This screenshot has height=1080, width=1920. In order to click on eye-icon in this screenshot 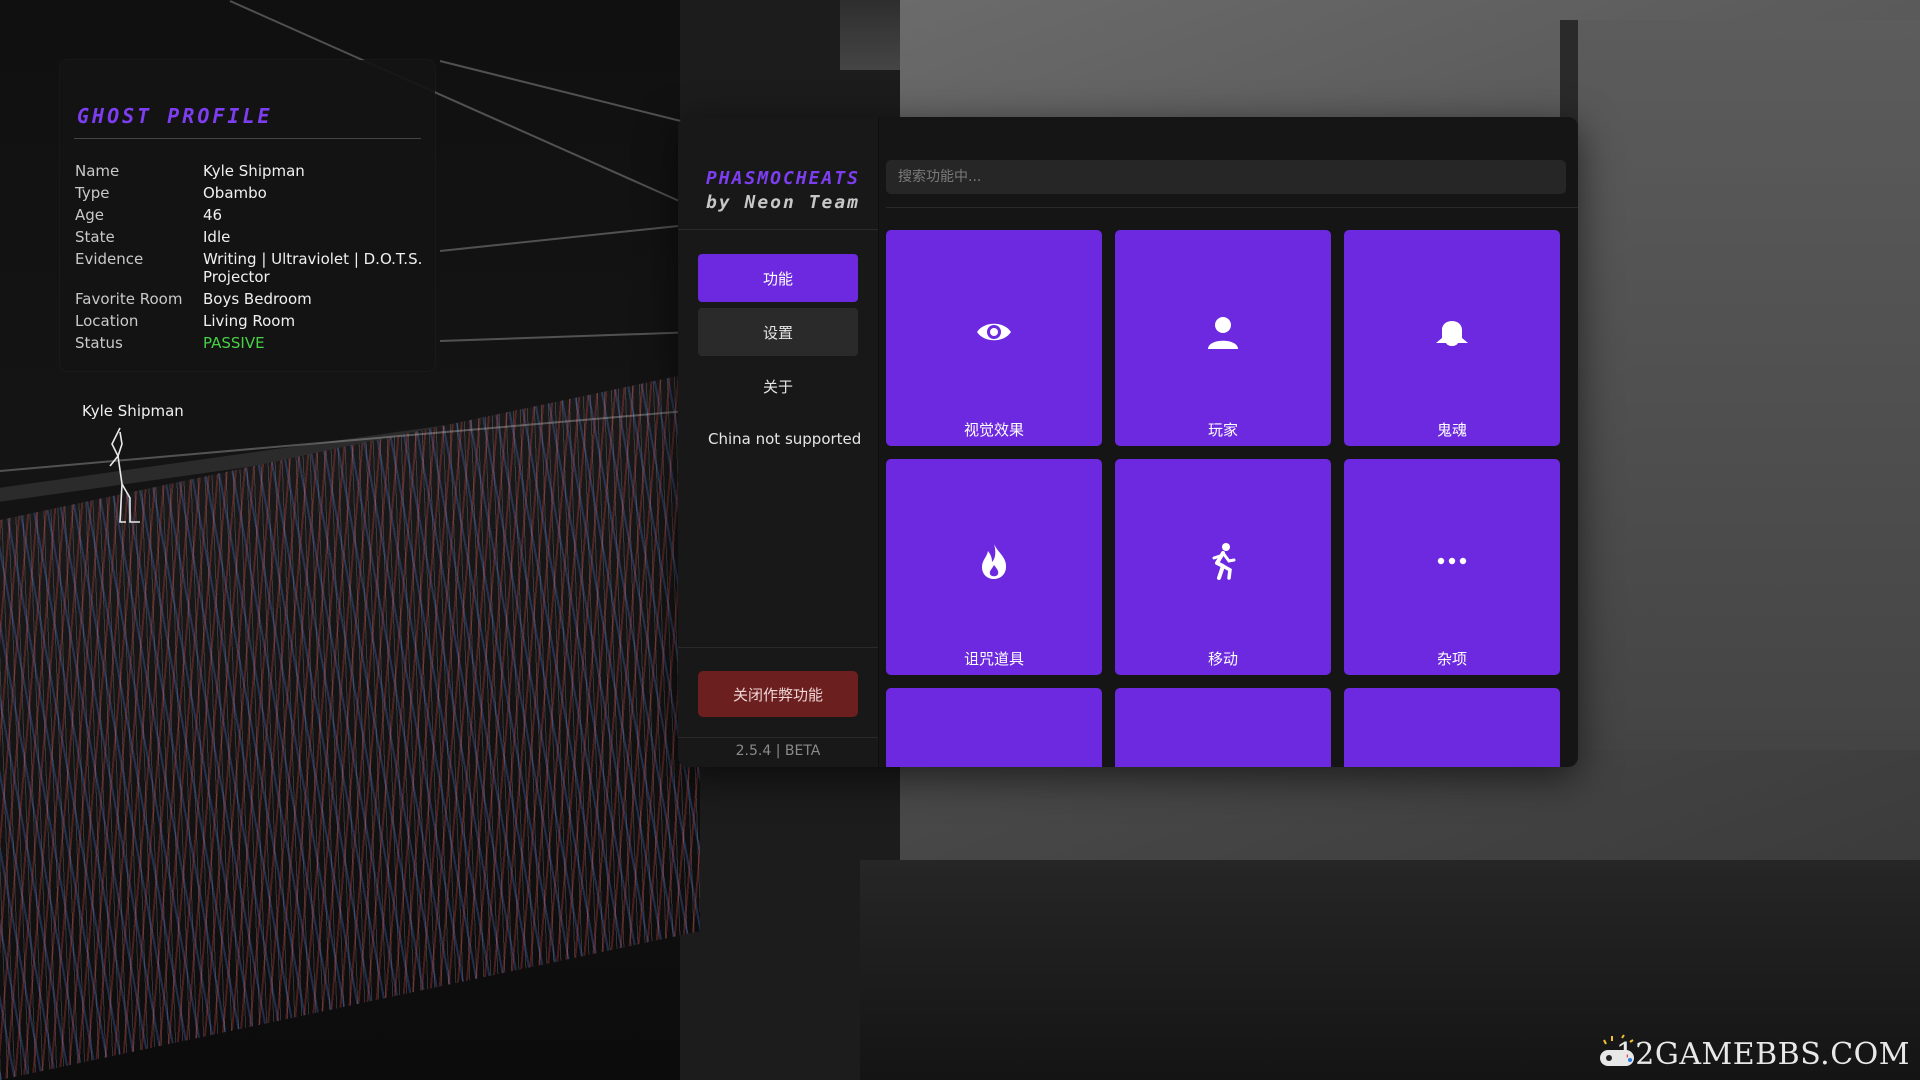, I will do `click(994, 332)`.